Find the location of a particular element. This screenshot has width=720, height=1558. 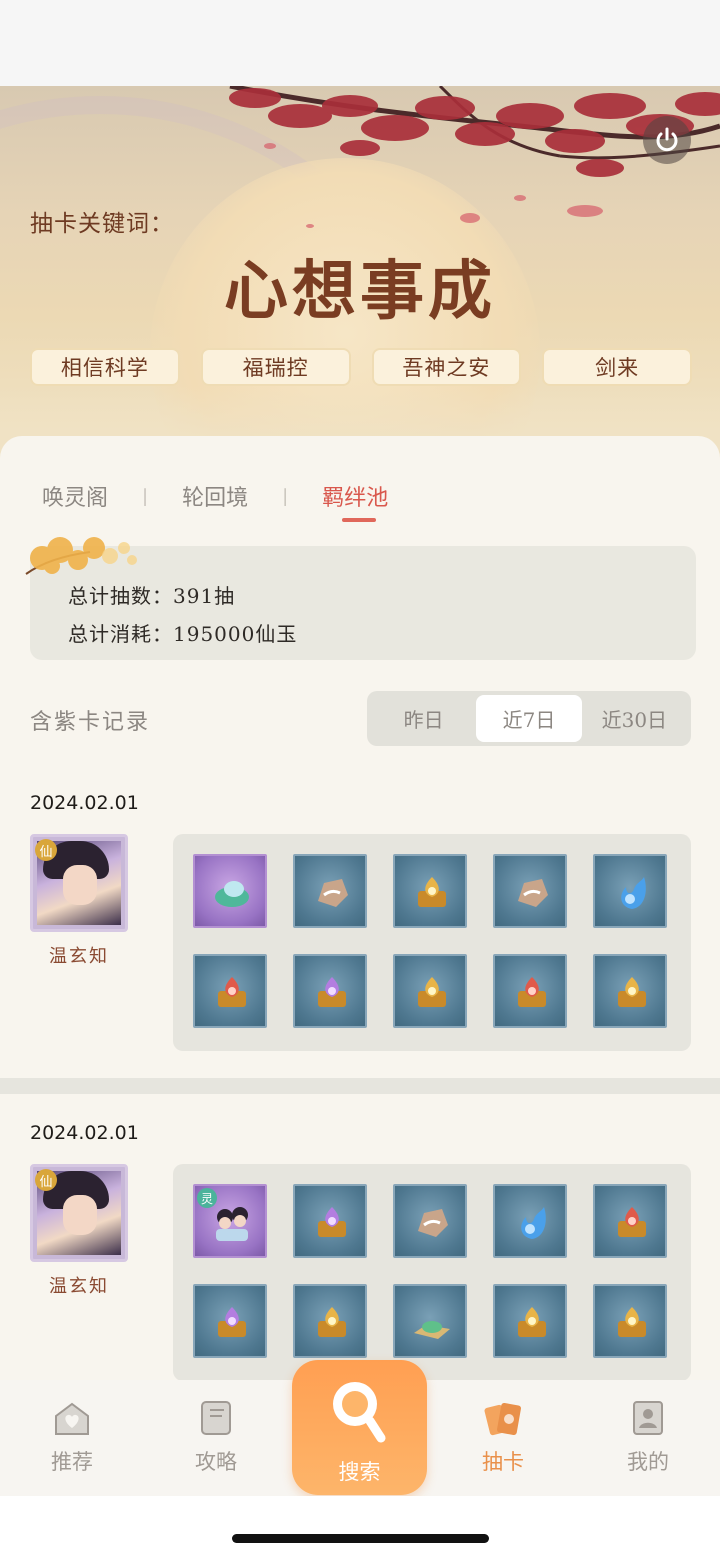

nav-gacha-label: 抽卡 is located at coordinates (503, 1462).